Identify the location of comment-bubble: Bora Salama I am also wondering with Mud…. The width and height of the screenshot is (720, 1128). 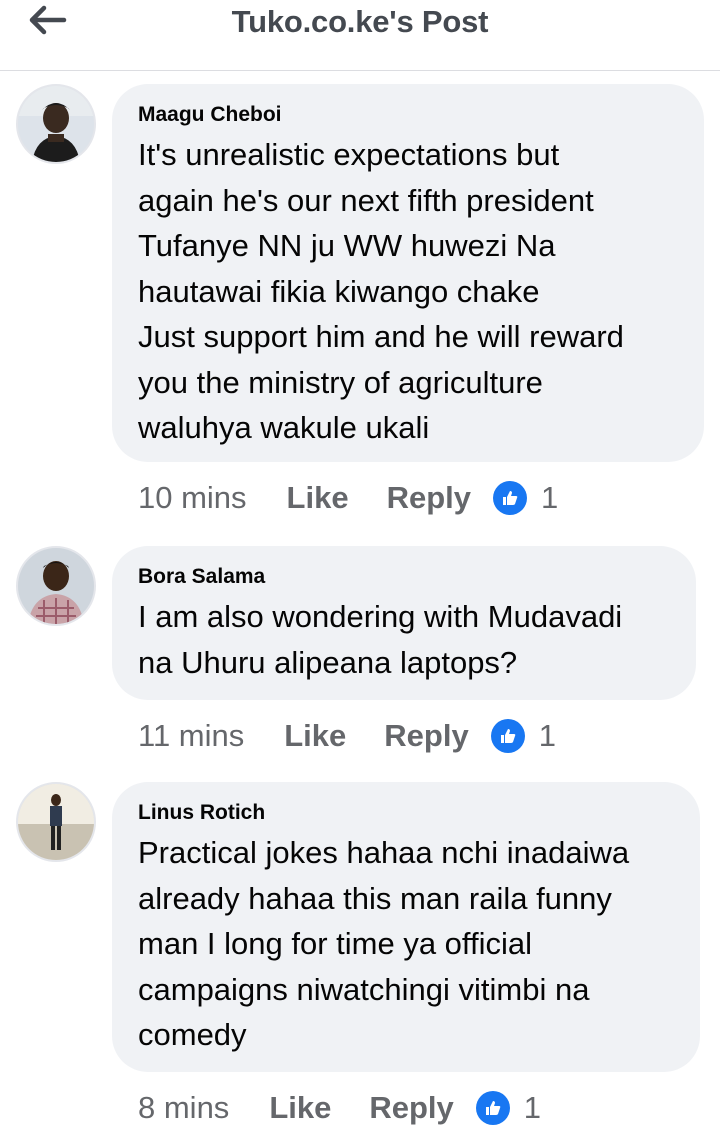
(404, 623).